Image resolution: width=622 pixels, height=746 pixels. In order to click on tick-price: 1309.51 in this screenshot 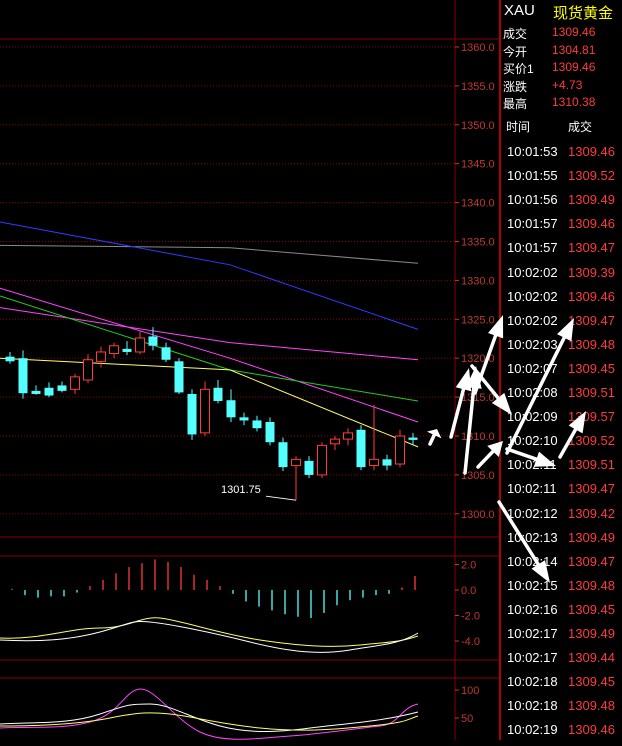, I will do `click(591, 392)`.